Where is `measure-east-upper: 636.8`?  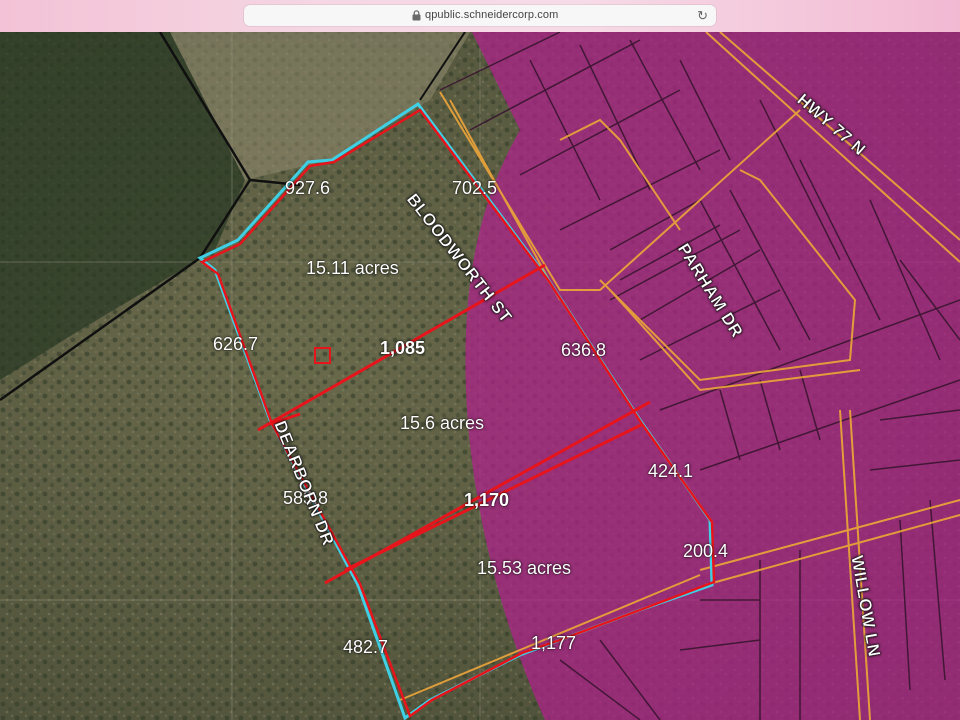 measure-east-upper: 636.8 is located at coordinates (584, 350).